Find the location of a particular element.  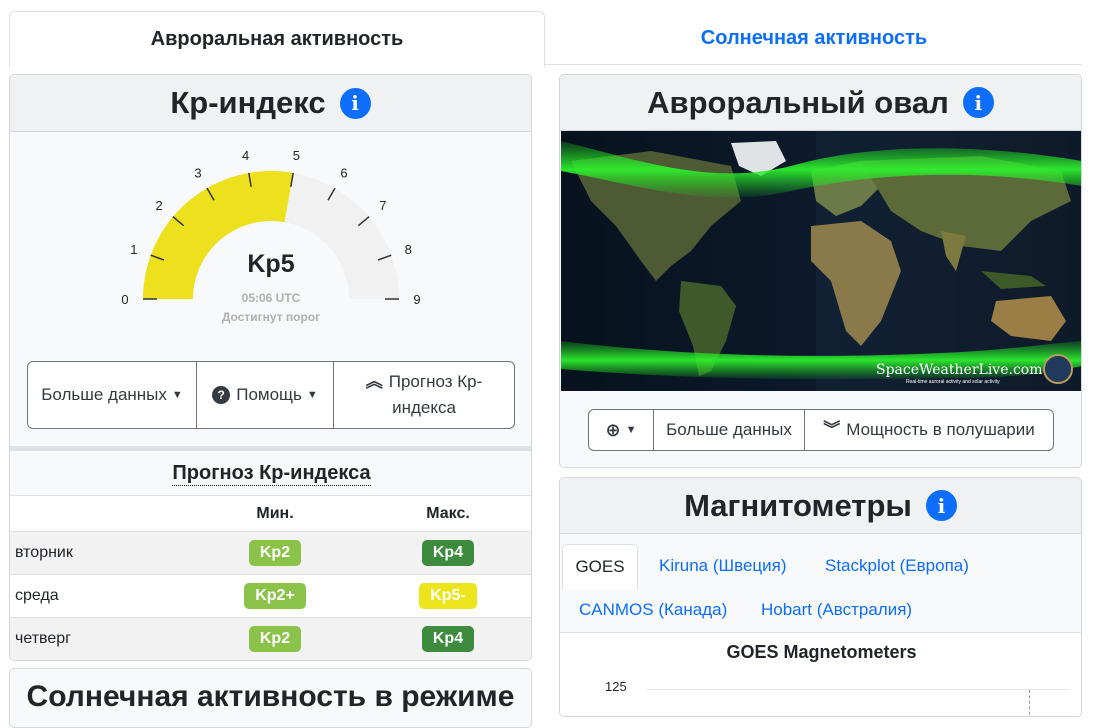

kp-more-data-button: Больше данных ▼ is located at coordinates (112, 395).